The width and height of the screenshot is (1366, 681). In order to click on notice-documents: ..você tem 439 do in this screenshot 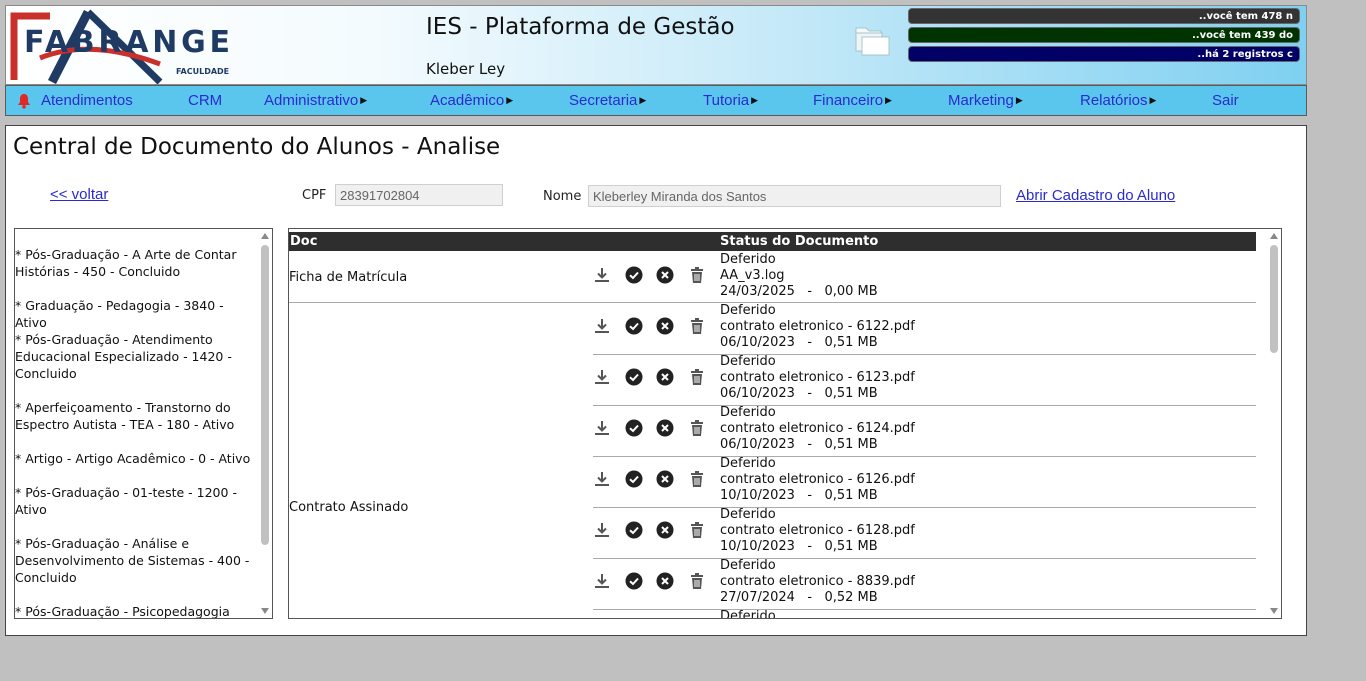, I will do `click(1104, 35)`.